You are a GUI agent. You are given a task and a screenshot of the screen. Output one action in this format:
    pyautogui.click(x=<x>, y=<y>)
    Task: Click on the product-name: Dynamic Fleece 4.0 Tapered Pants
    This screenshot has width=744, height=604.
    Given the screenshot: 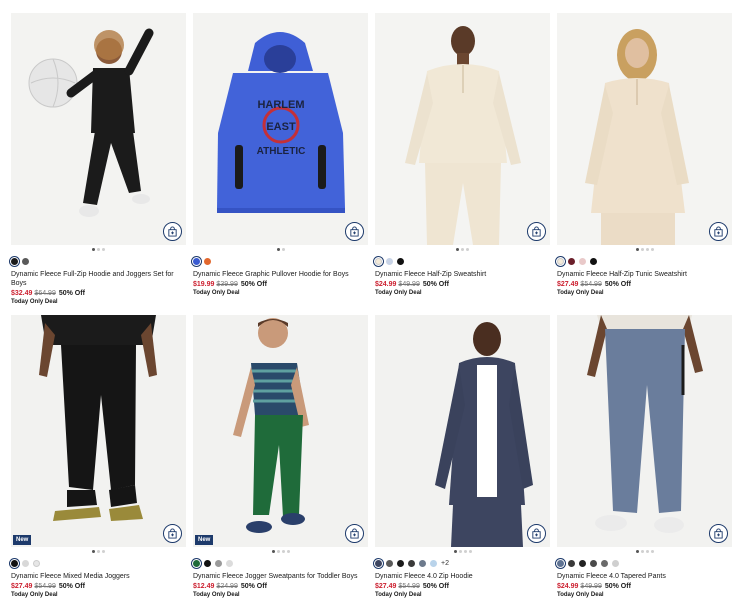 What is the action you would take?
    pyautogui.click(x=644, y=576)
    